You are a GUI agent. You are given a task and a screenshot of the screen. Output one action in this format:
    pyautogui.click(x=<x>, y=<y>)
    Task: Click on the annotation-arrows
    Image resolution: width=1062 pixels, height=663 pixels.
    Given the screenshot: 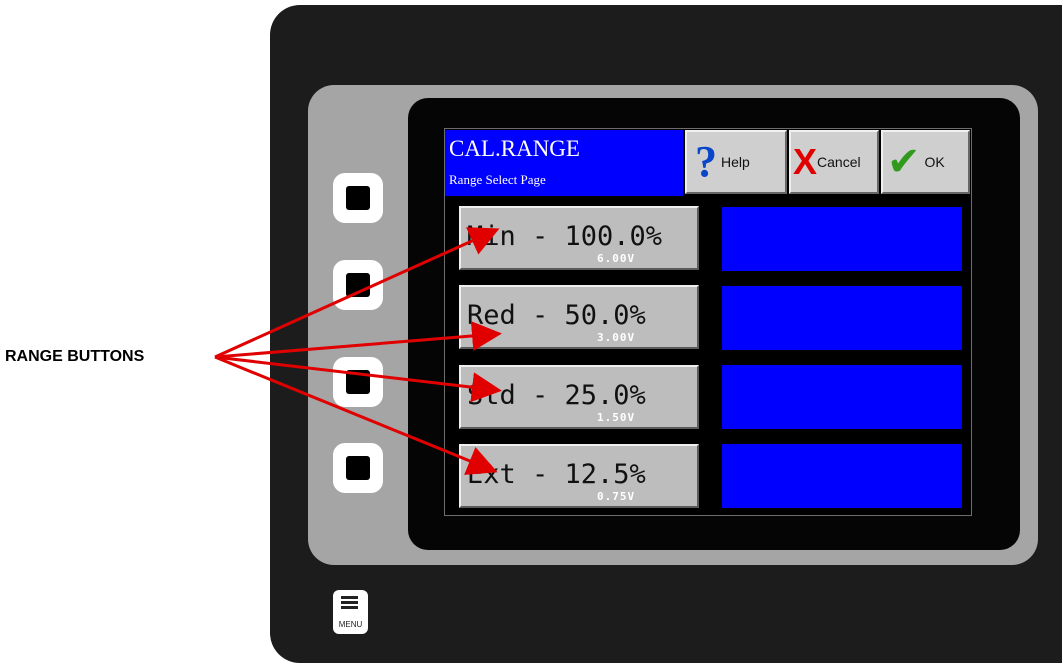 What is the action you would take?
    pyautogui.click(x=358, y=351)
    